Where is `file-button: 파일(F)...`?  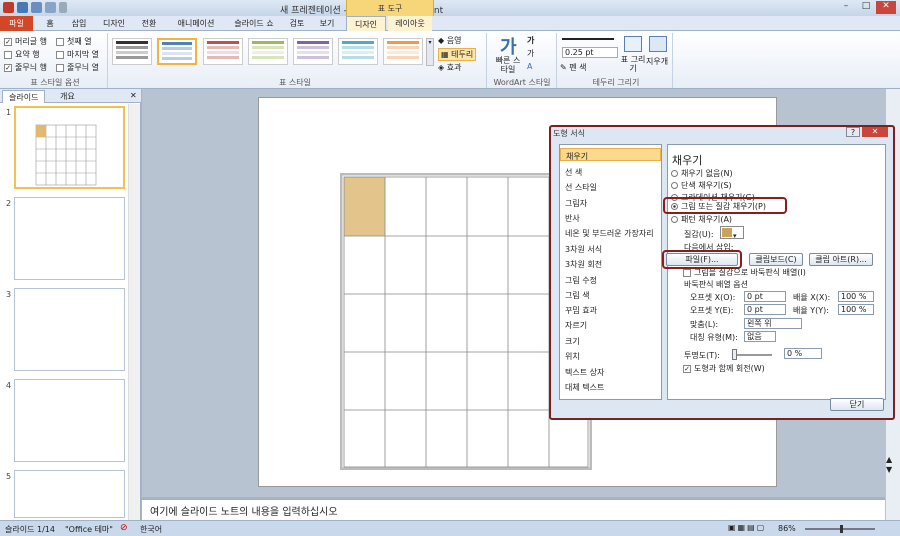
file-button: 파일(F)... is located at coordinates (702, 259).